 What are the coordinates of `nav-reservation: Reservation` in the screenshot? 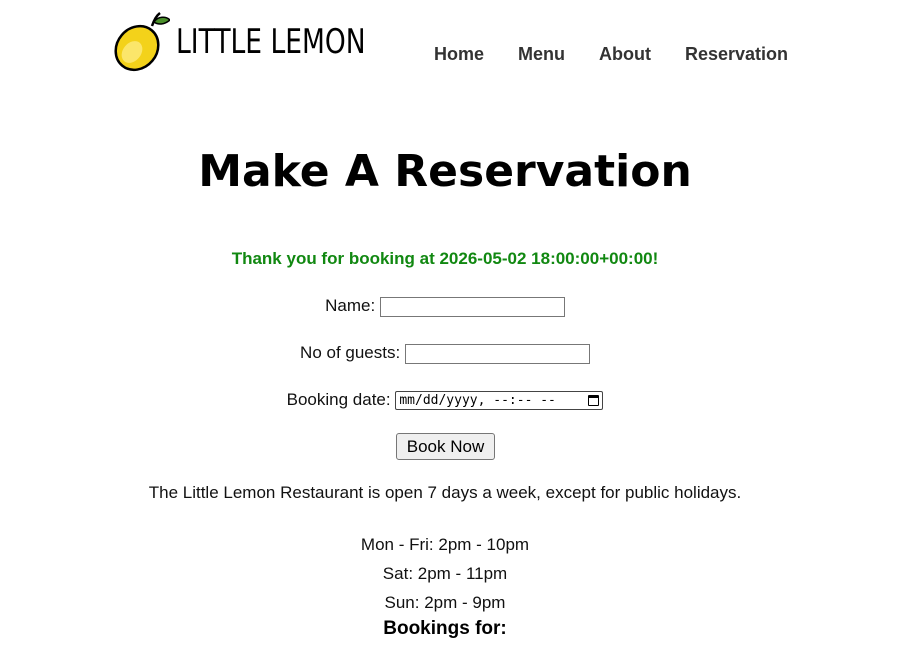 It's located at (736, 54).